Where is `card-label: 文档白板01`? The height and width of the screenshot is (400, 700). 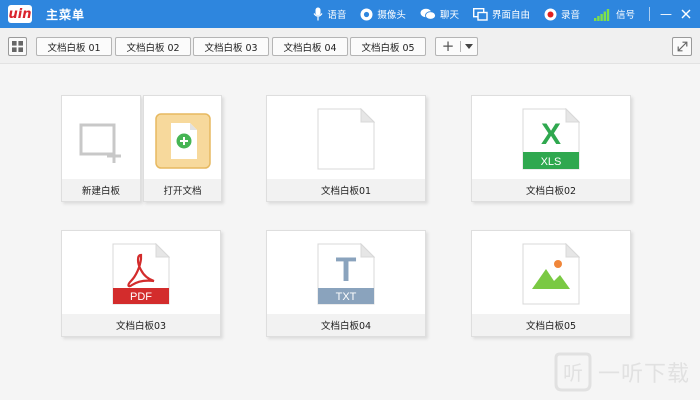
card-label: 文档白板01 is located at coordinates (346, 190).